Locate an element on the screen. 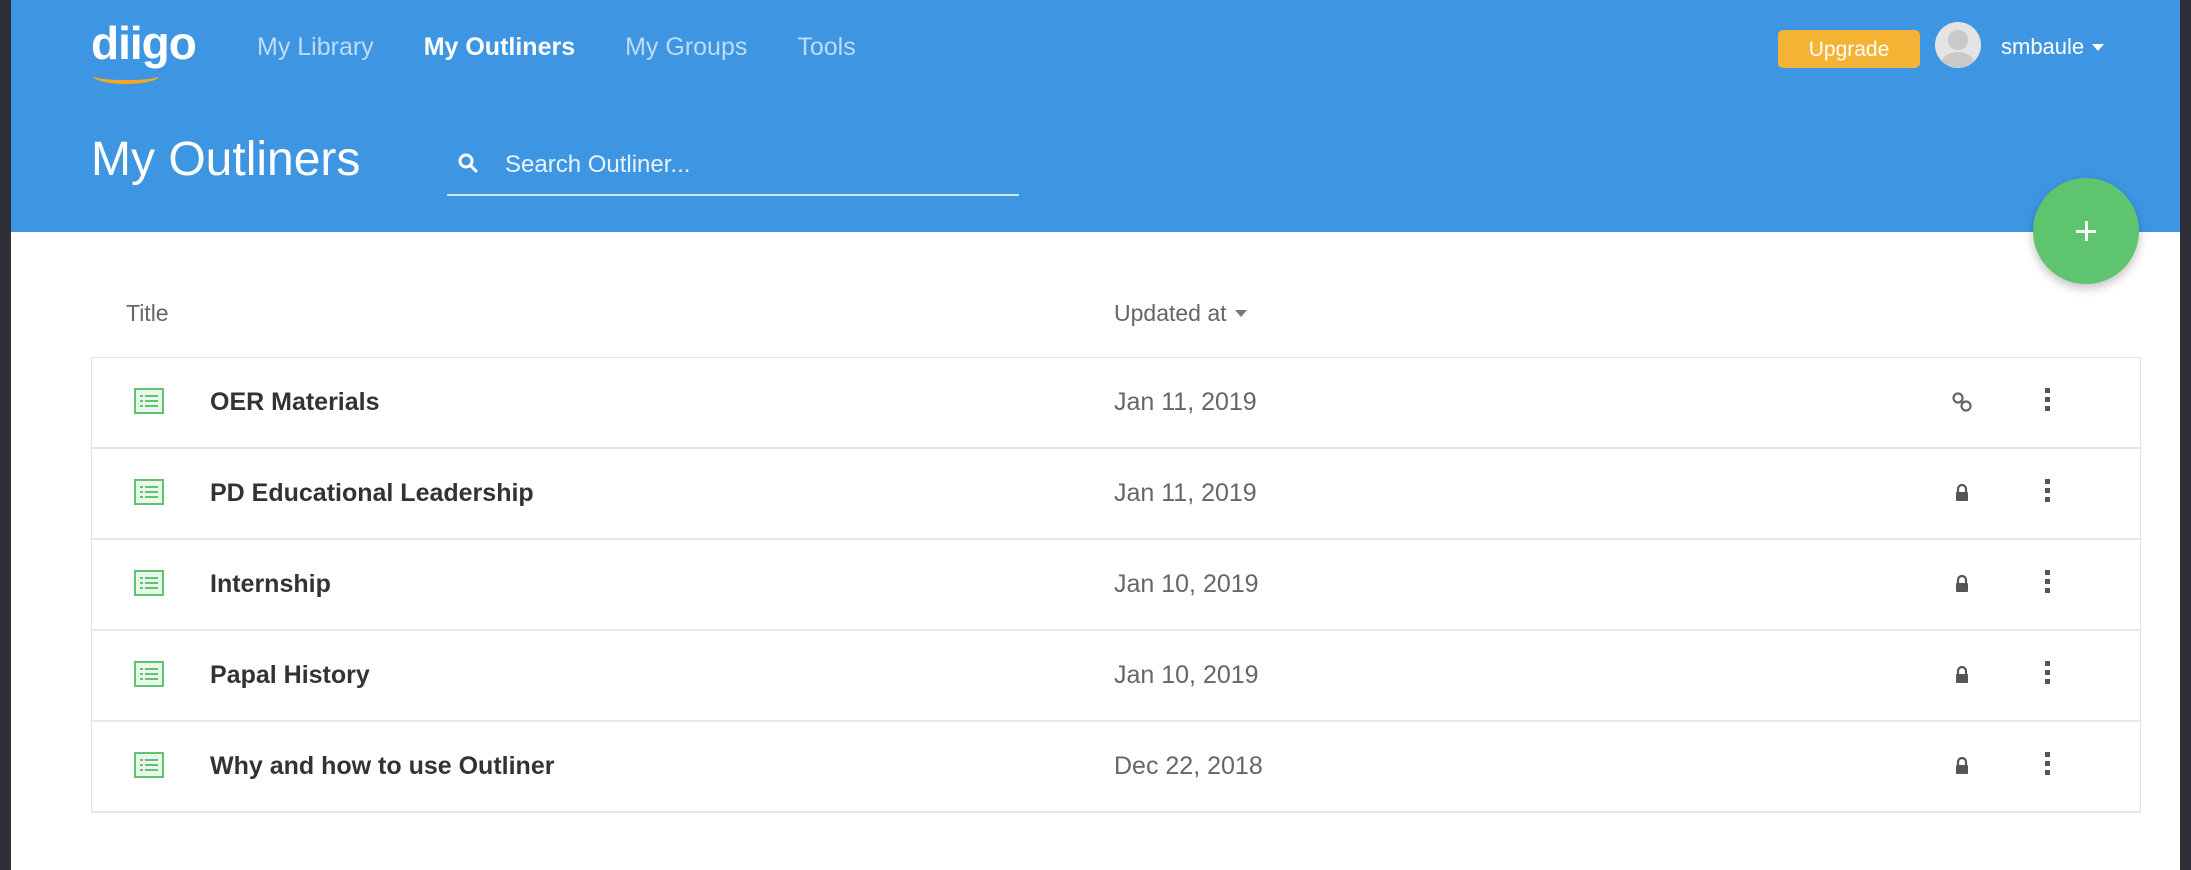 This screenshot has height=870, width=2191. diigo-logo: diigo is located at coordinates (144, 43).